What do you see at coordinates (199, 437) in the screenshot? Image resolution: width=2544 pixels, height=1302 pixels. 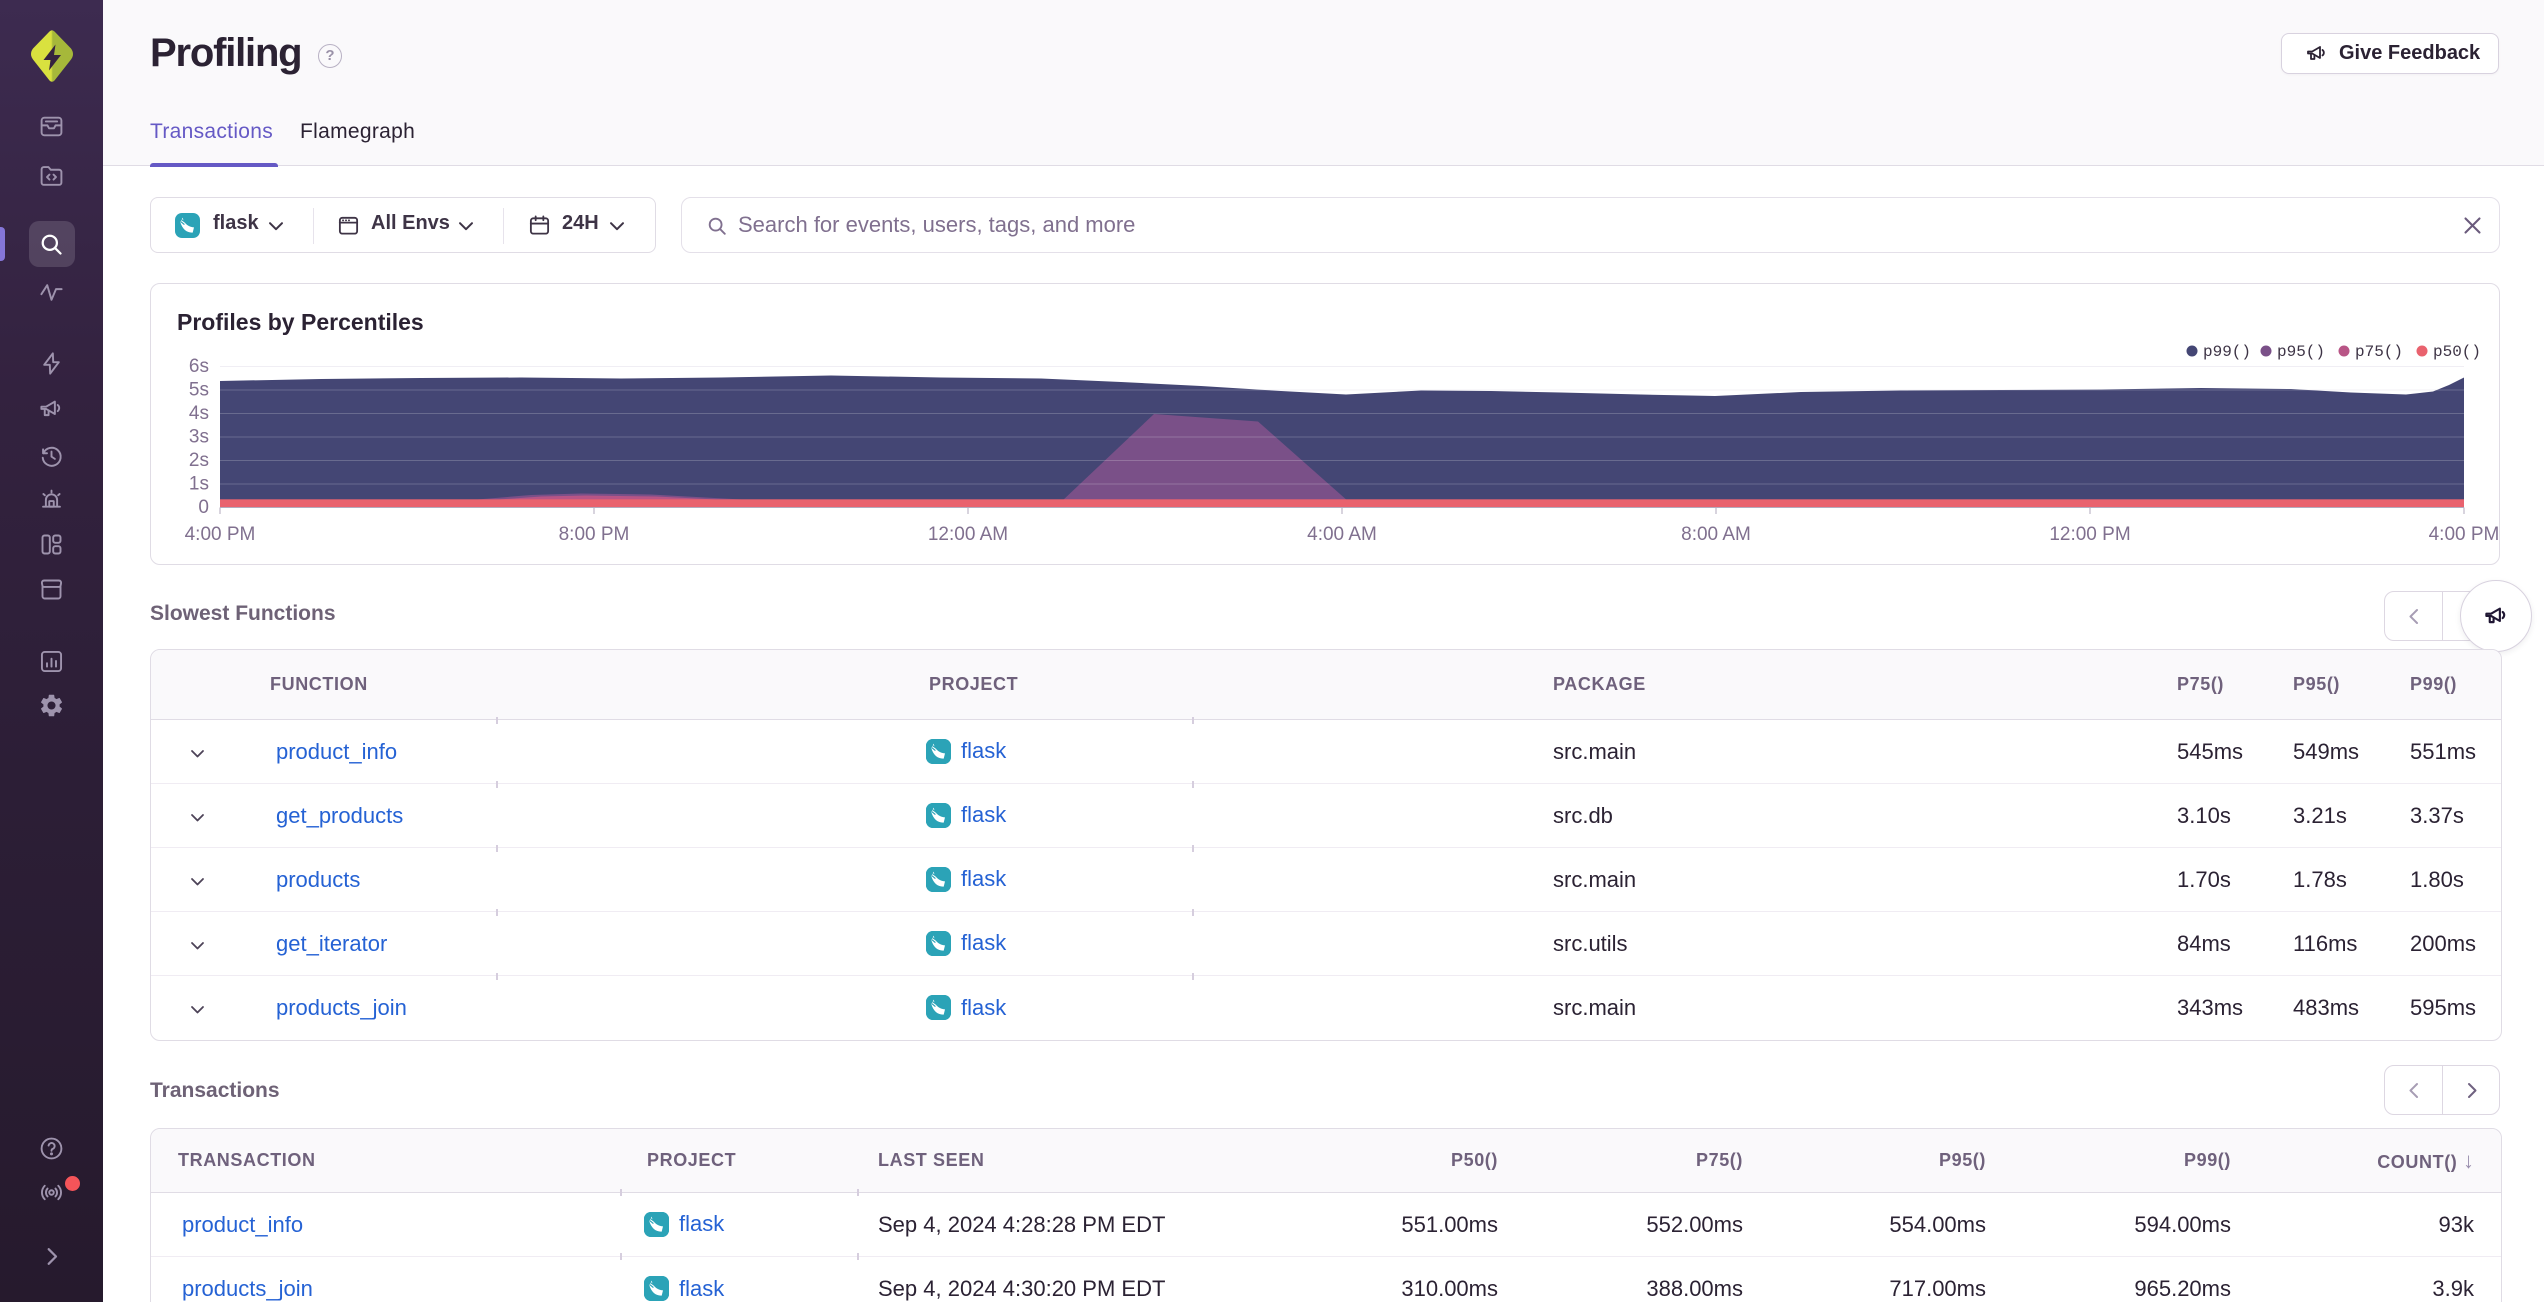 I see `svg-text: 3s` at bounding box center [199, 437].